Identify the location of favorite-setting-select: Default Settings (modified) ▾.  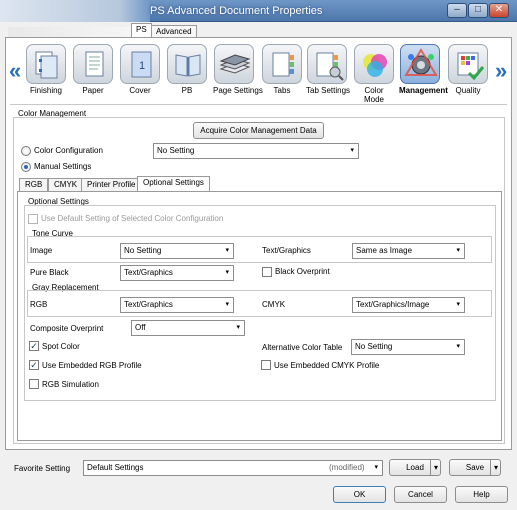
(233, 468).